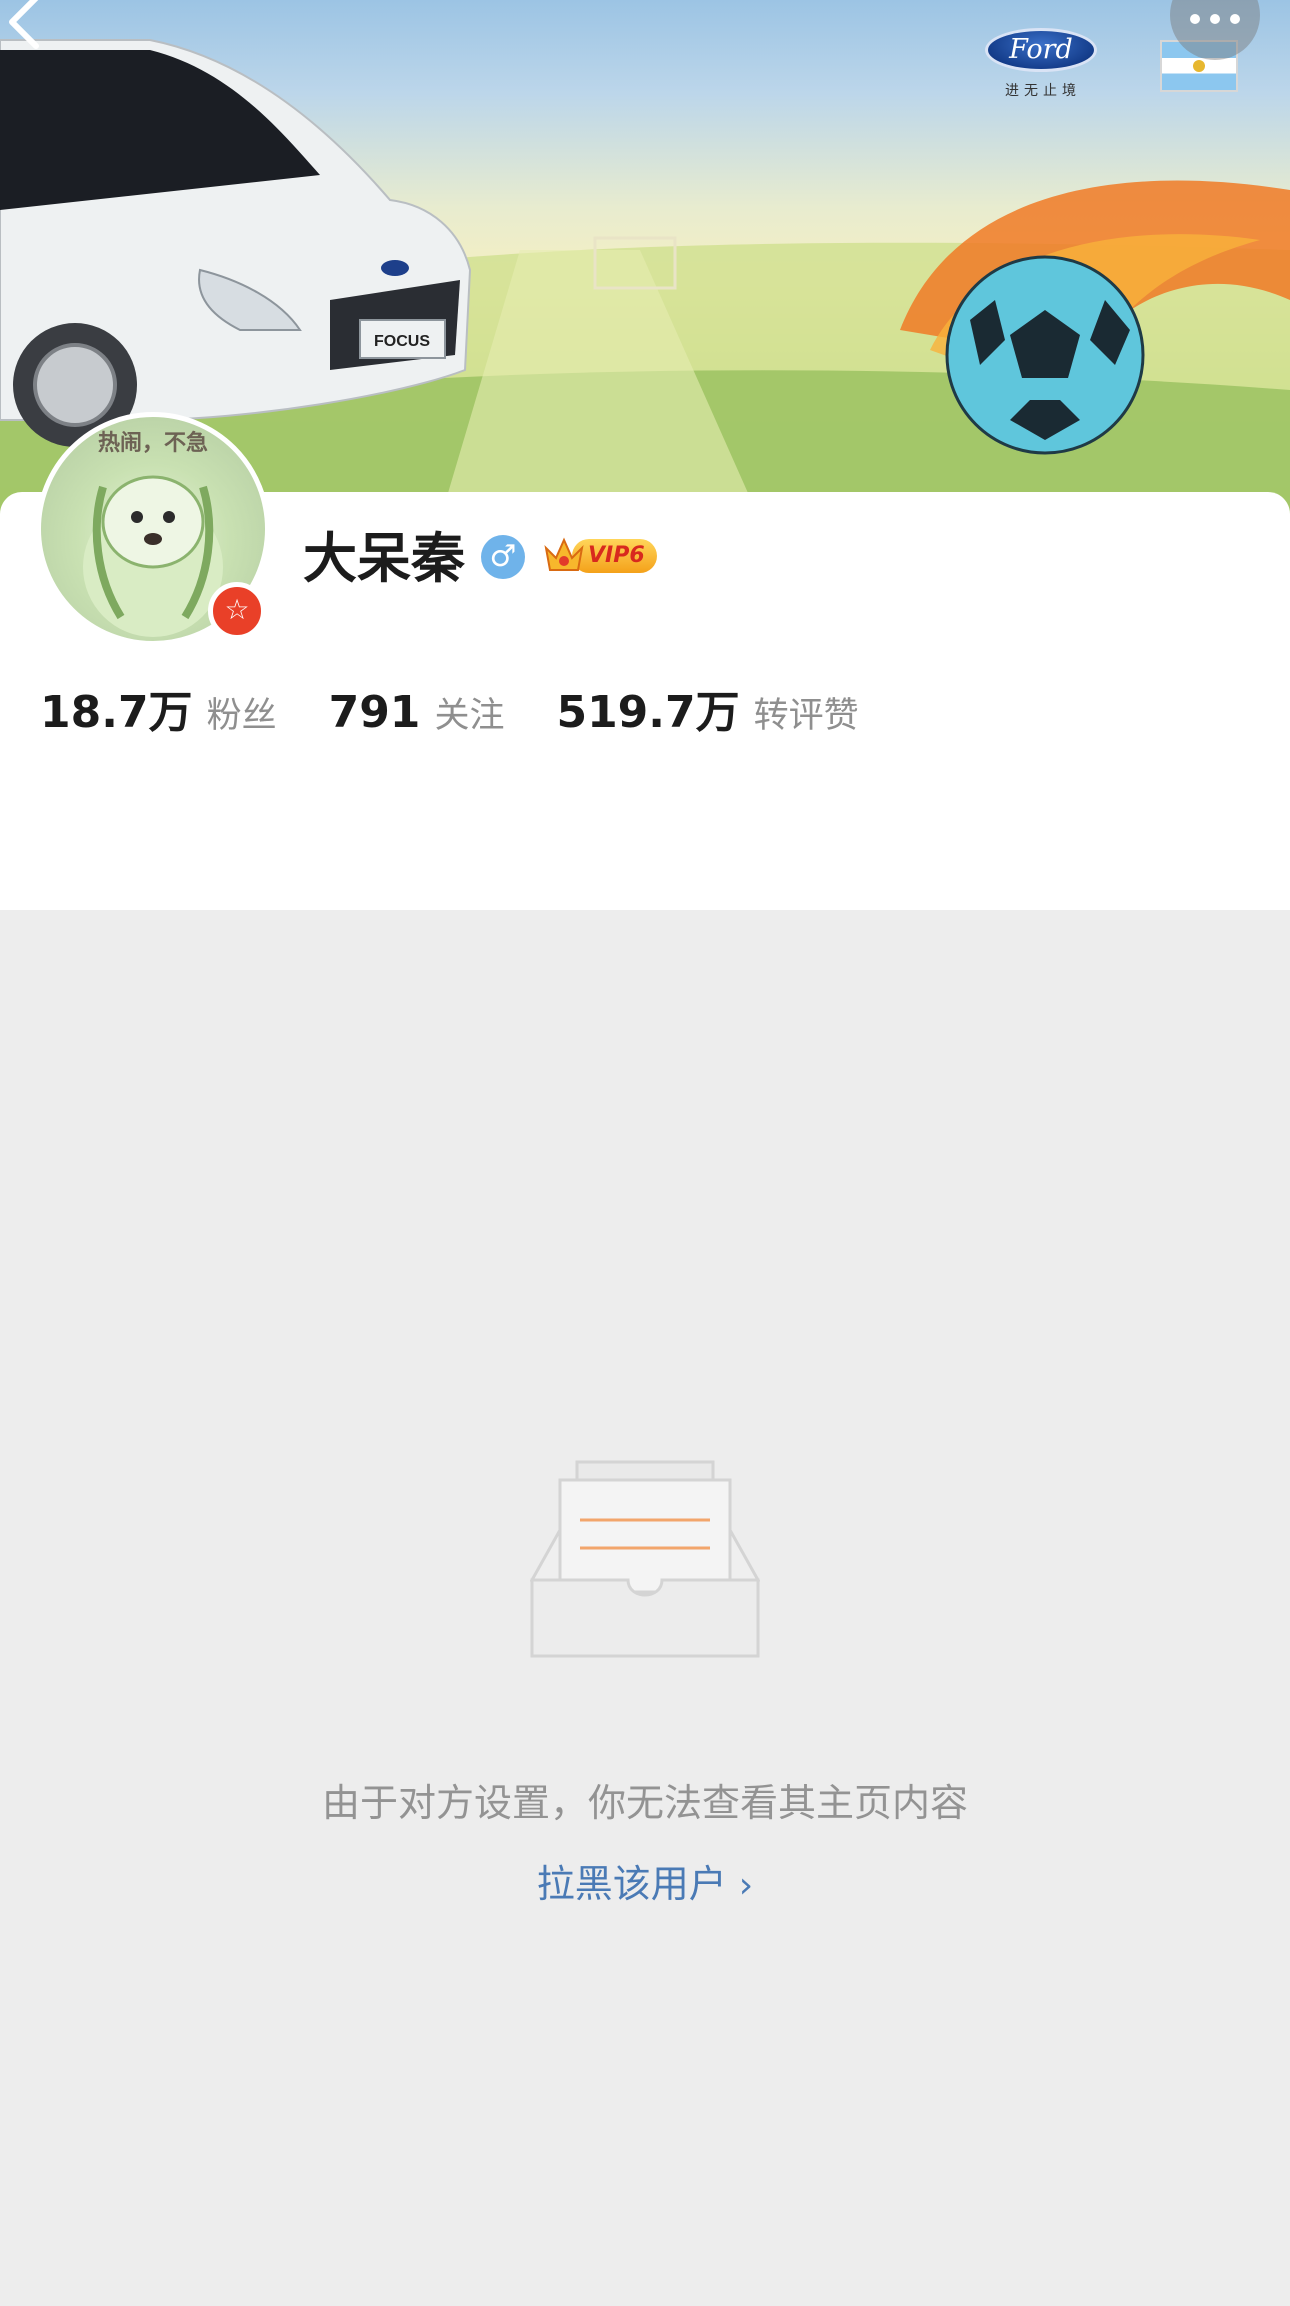  I want to click on brand-tagline: 进无止境, so click(1043, 91).